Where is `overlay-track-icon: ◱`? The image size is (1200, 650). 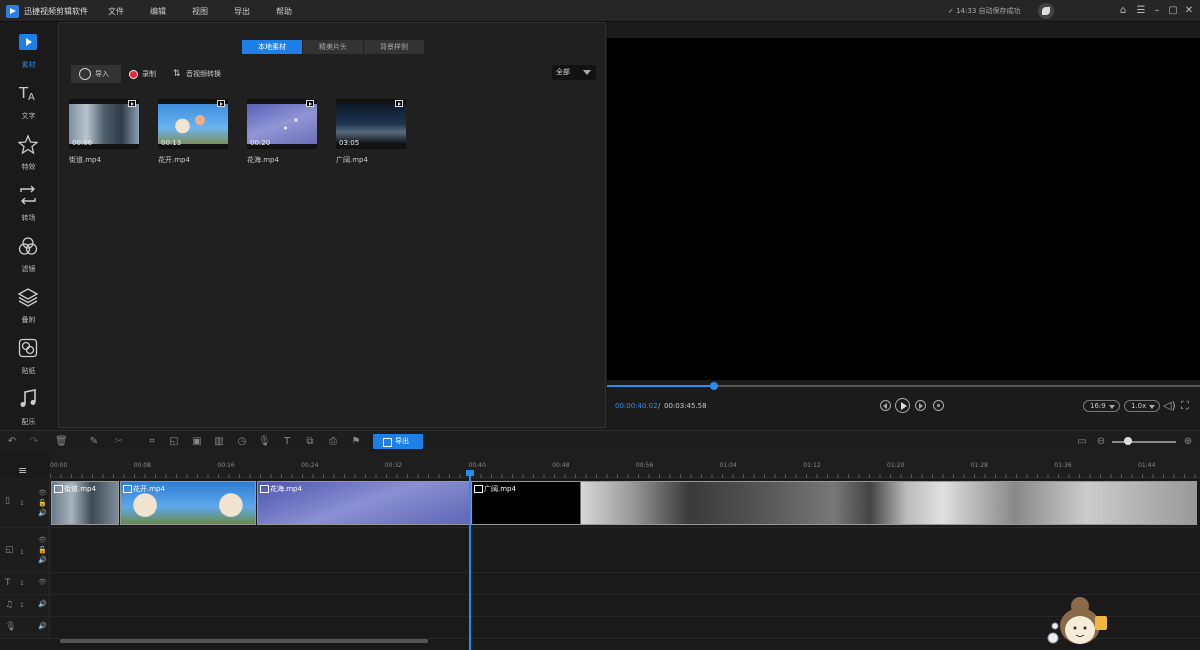
overlay-track-icon: ◱ is located at coordinates (9, 550).